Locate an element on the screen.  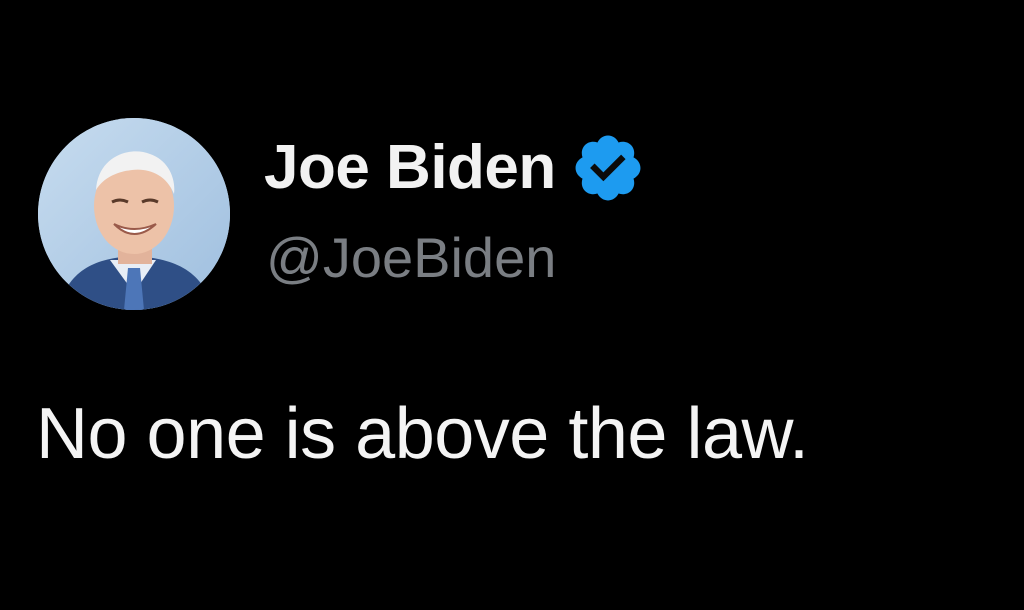
profile-photo-icon is located at coordinates (134, 214).